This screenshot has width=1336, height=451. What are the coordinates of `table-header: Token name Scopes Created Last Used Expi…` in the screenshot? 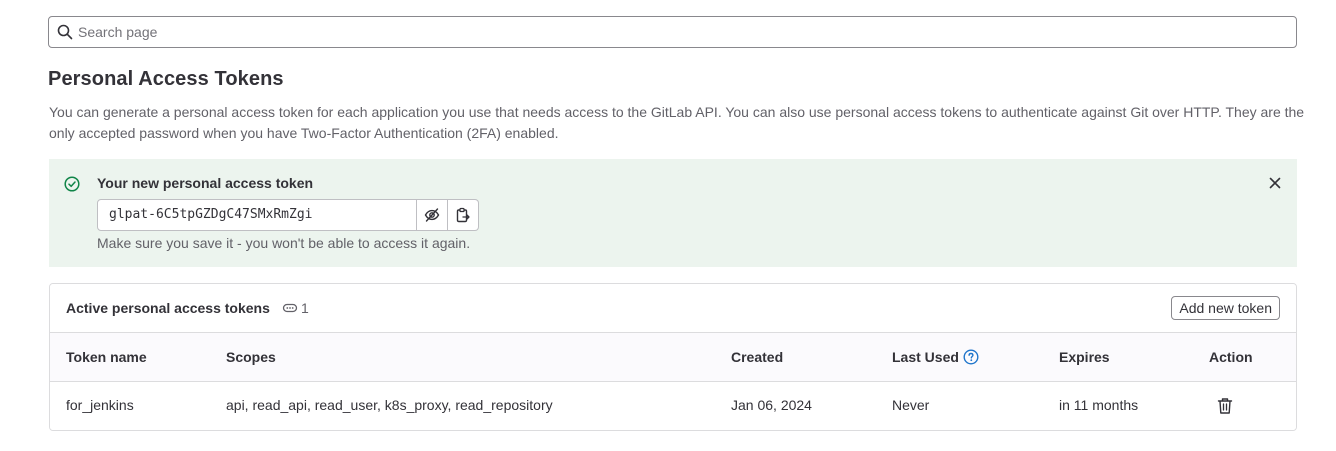 It's located at (673, 357).